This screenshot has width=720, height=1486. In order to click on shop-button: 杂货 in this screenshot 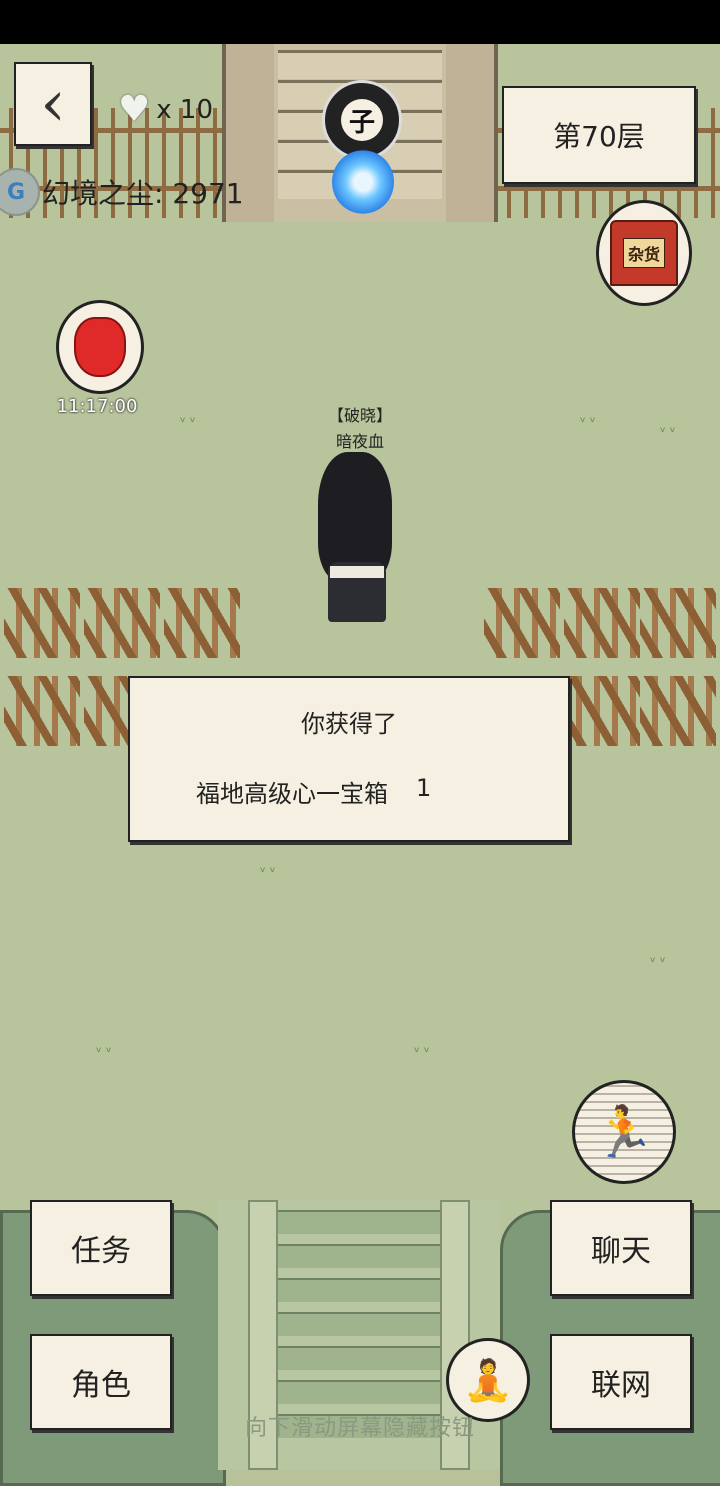, I will do `click(644, 253)`.